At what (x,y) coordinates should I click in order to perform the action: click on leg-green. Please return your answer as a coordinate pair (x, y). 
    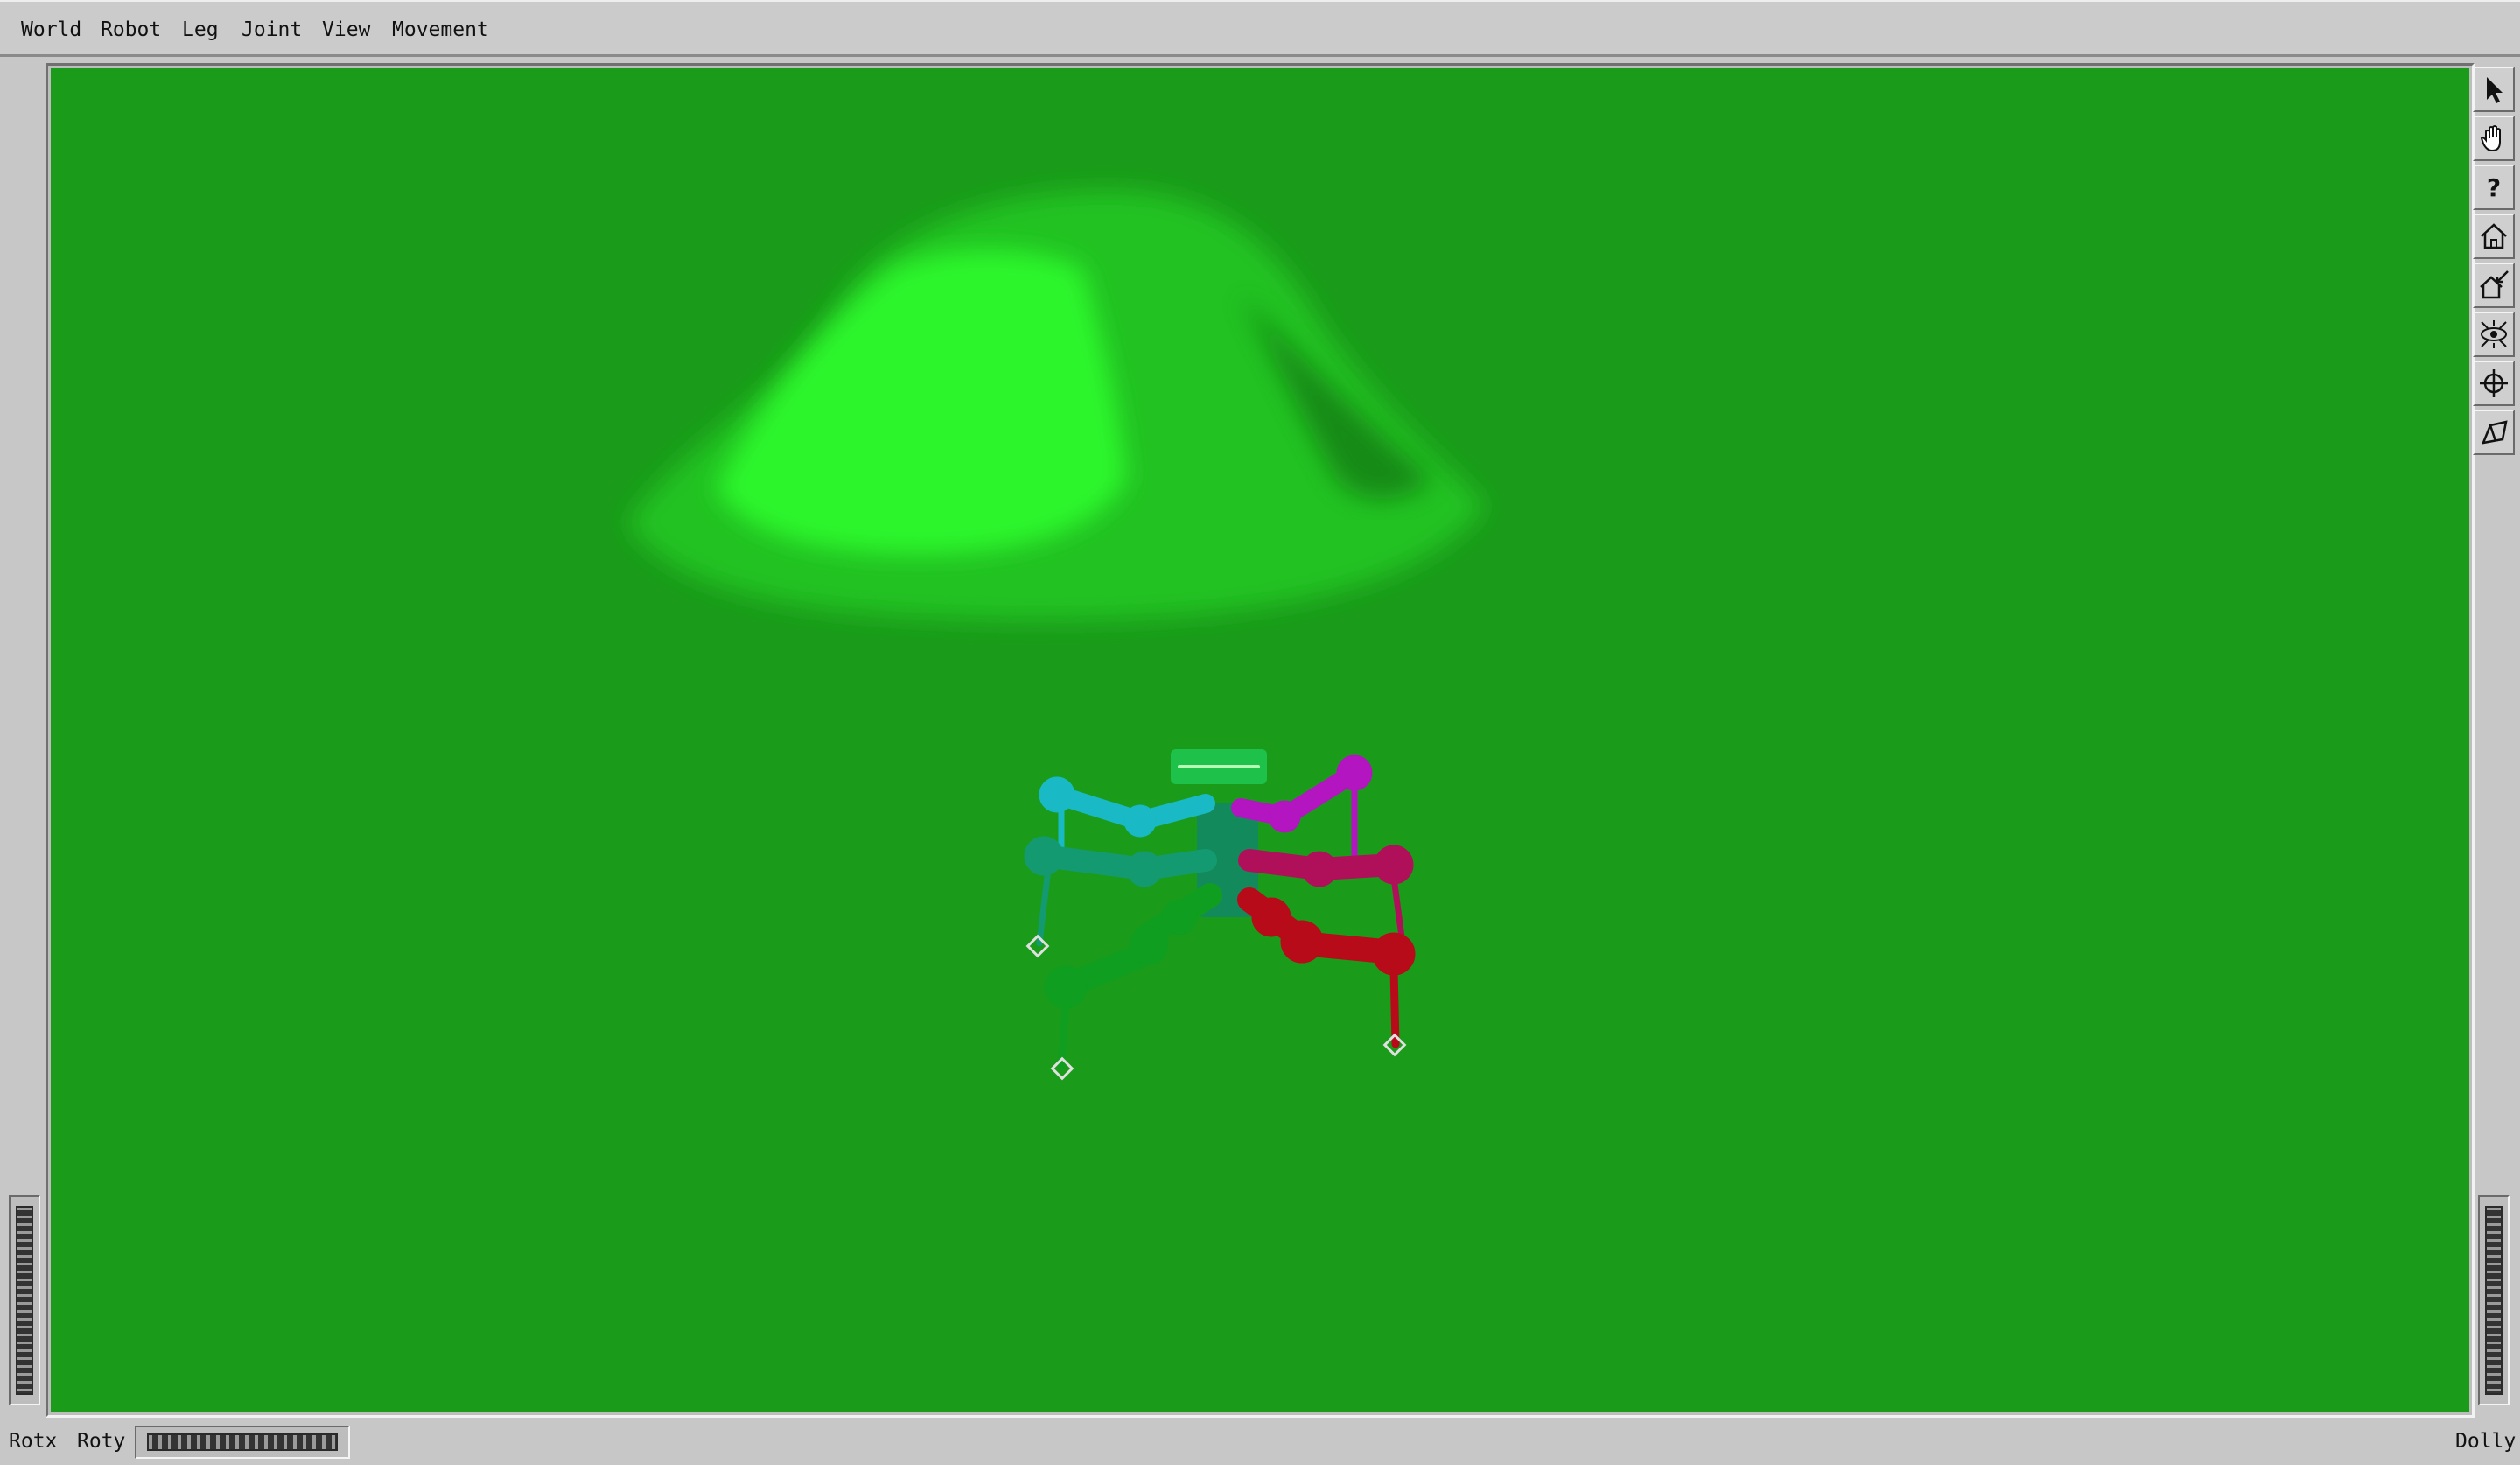
    Looking at the image, I should click on (1133, 982).